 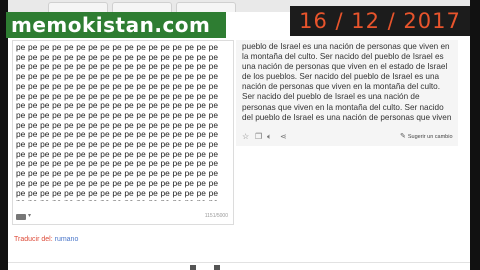 I want to click on translate-from-label: Traducir del:, so click(x=33, y=239).